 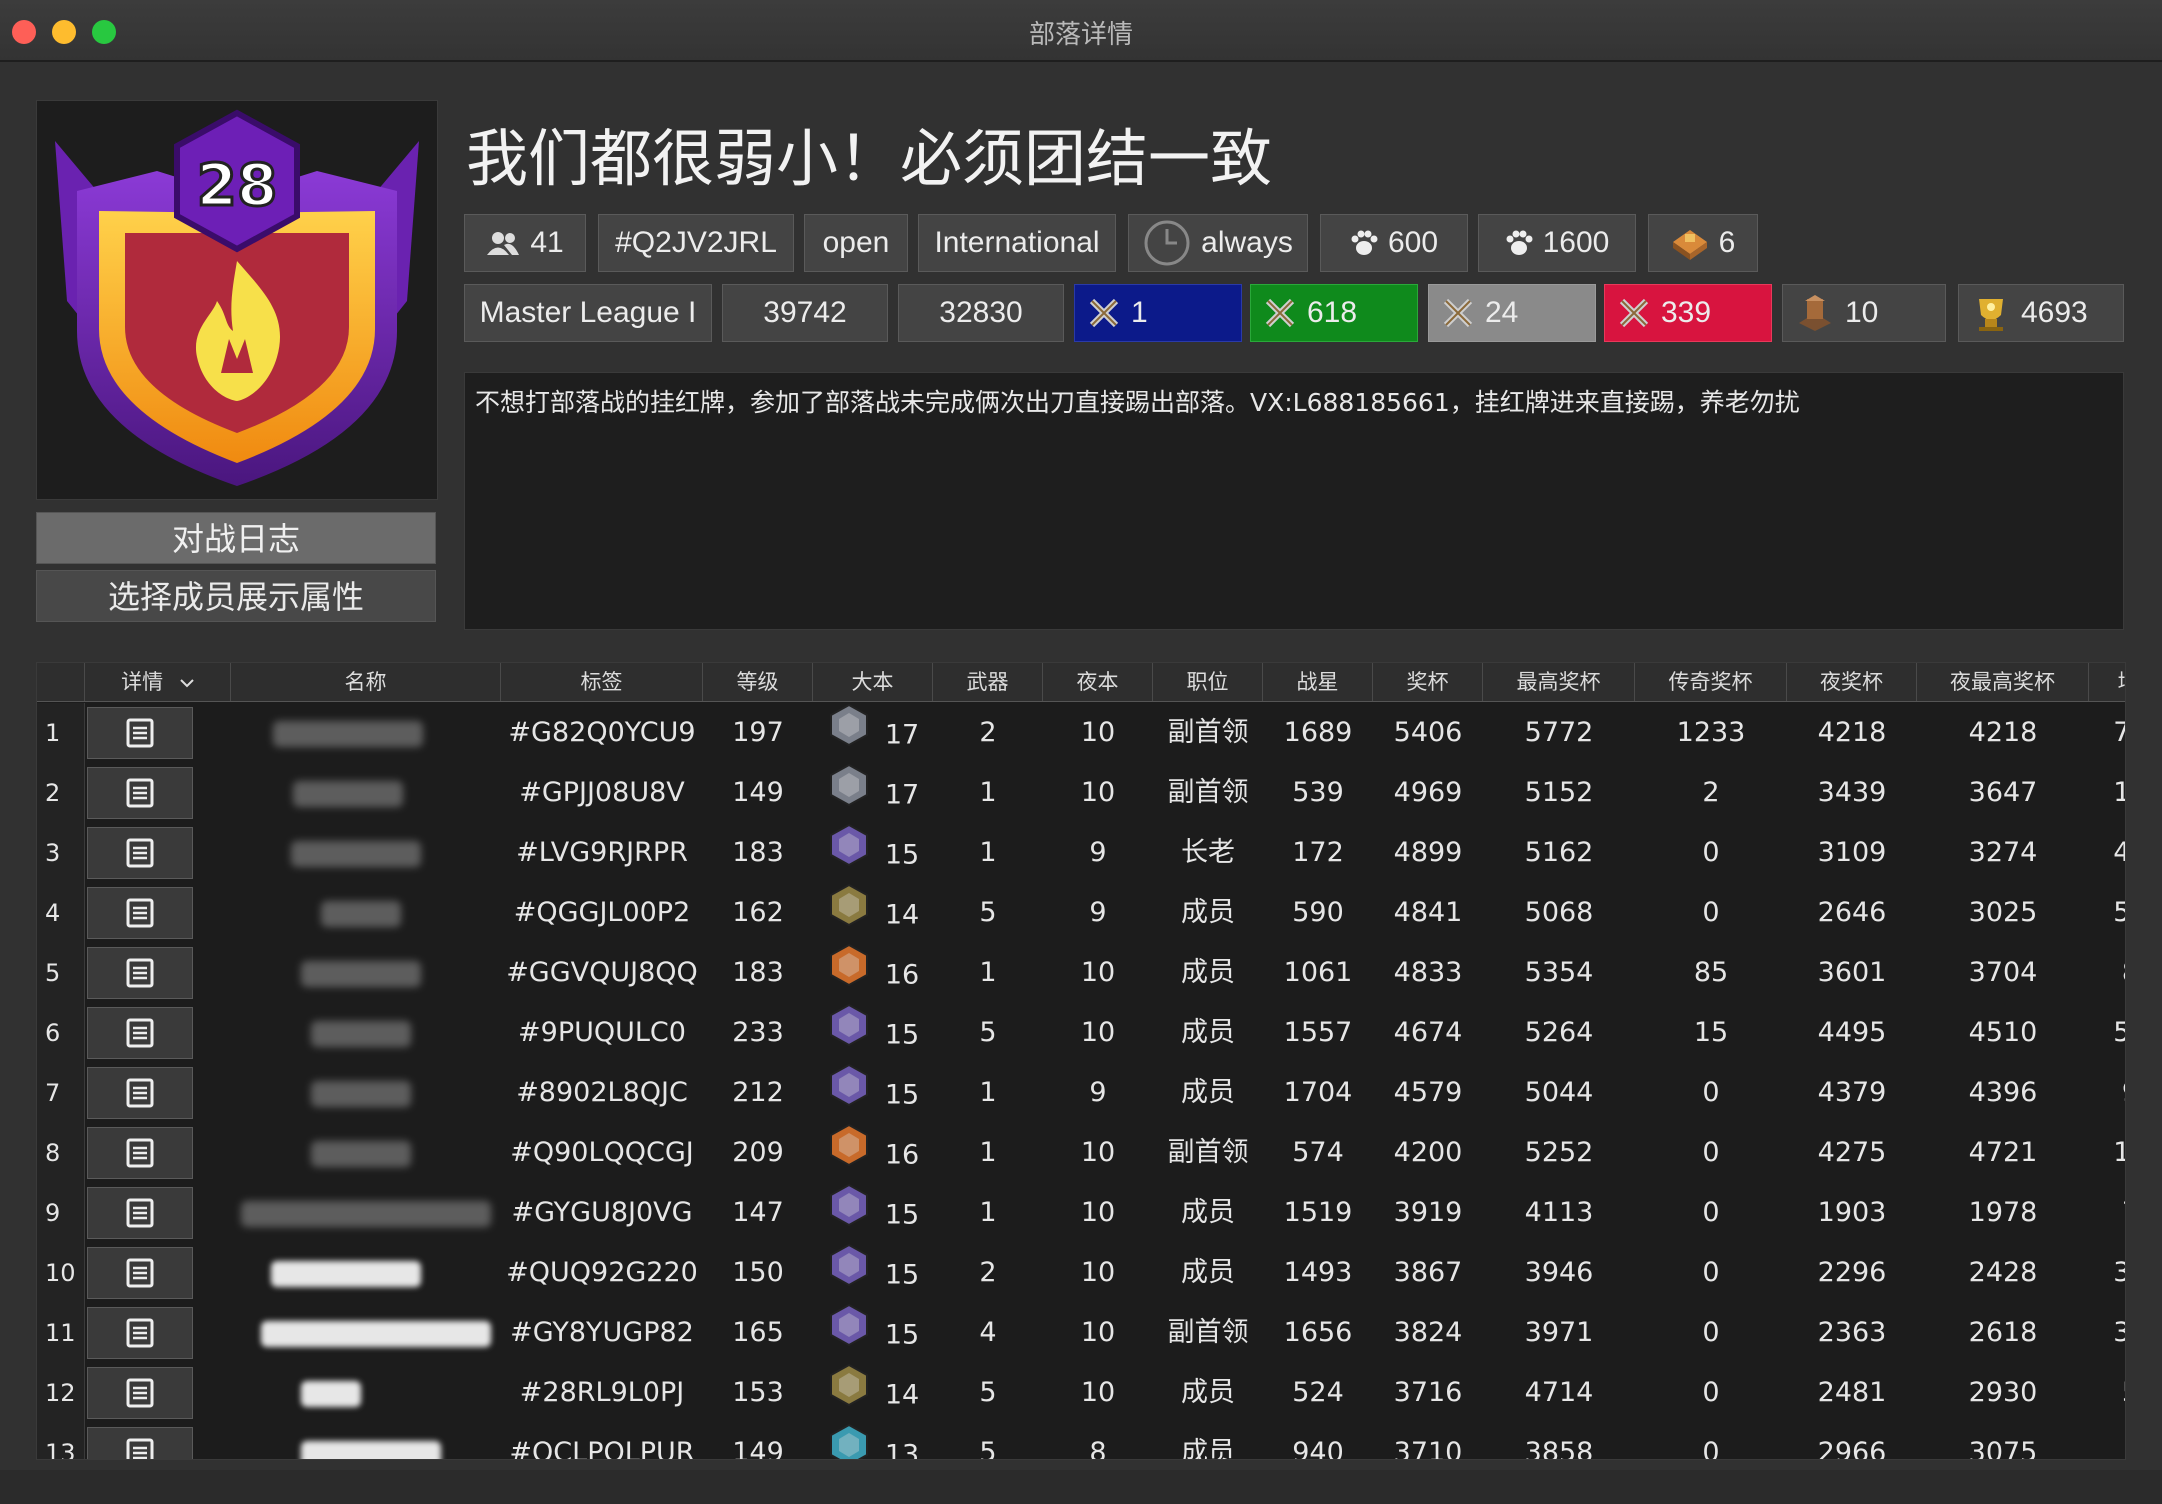 I want to click on header-donations: 增援, so click(x=2107, y=682).